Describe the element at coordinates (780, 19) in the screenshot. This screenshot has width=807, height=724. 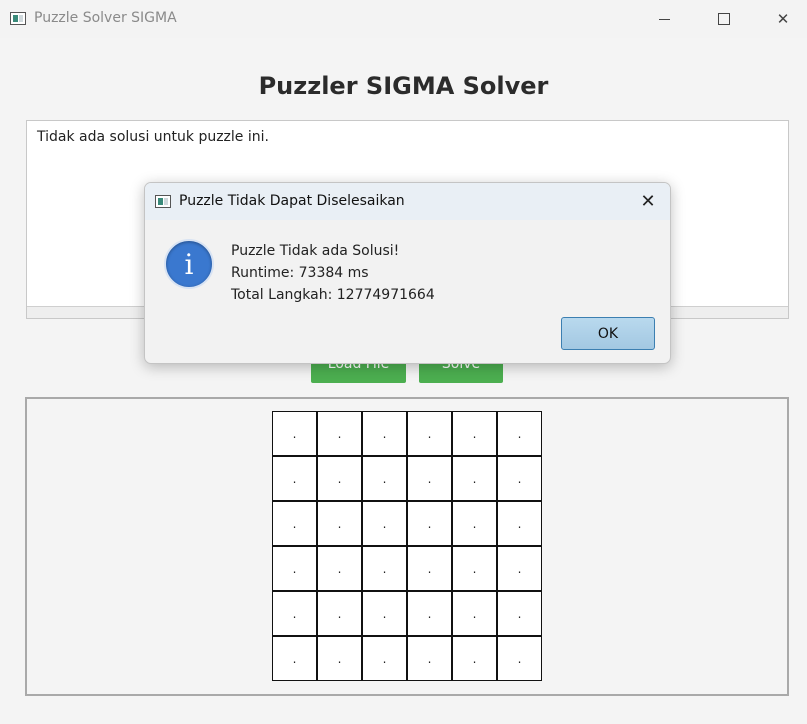
I see `close-window-button: ✕` at that location.